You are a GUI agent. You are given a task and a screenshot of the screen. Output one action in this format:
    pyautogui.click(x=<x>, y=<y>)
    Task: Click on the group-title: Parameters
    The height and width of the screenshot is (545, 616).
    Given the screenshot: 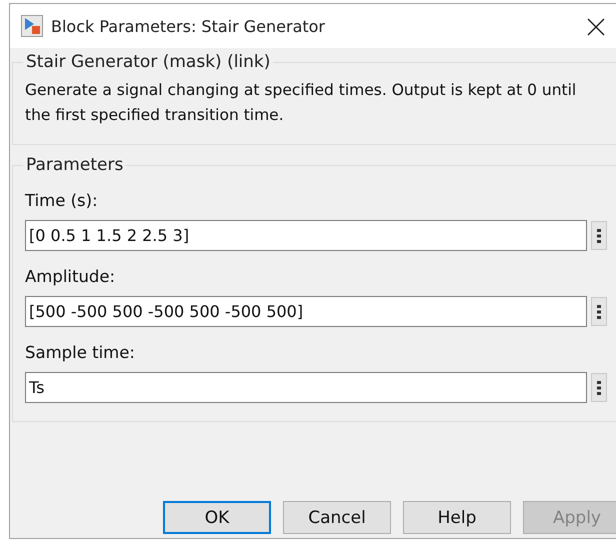 What is the action you would take?
    pyautogui.click(x=74, y=165)
    